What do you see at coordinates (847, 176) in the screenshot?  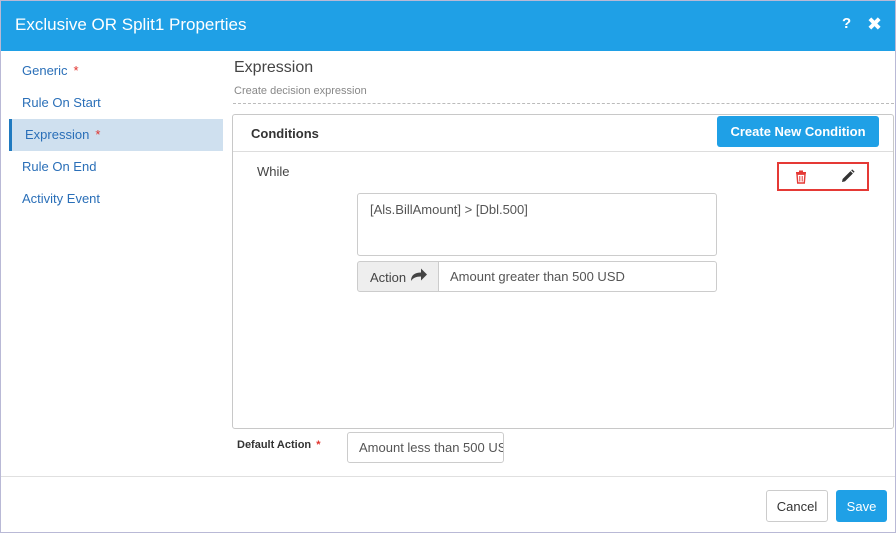 I see `pencil-icon` at bounding box center [847, 176].